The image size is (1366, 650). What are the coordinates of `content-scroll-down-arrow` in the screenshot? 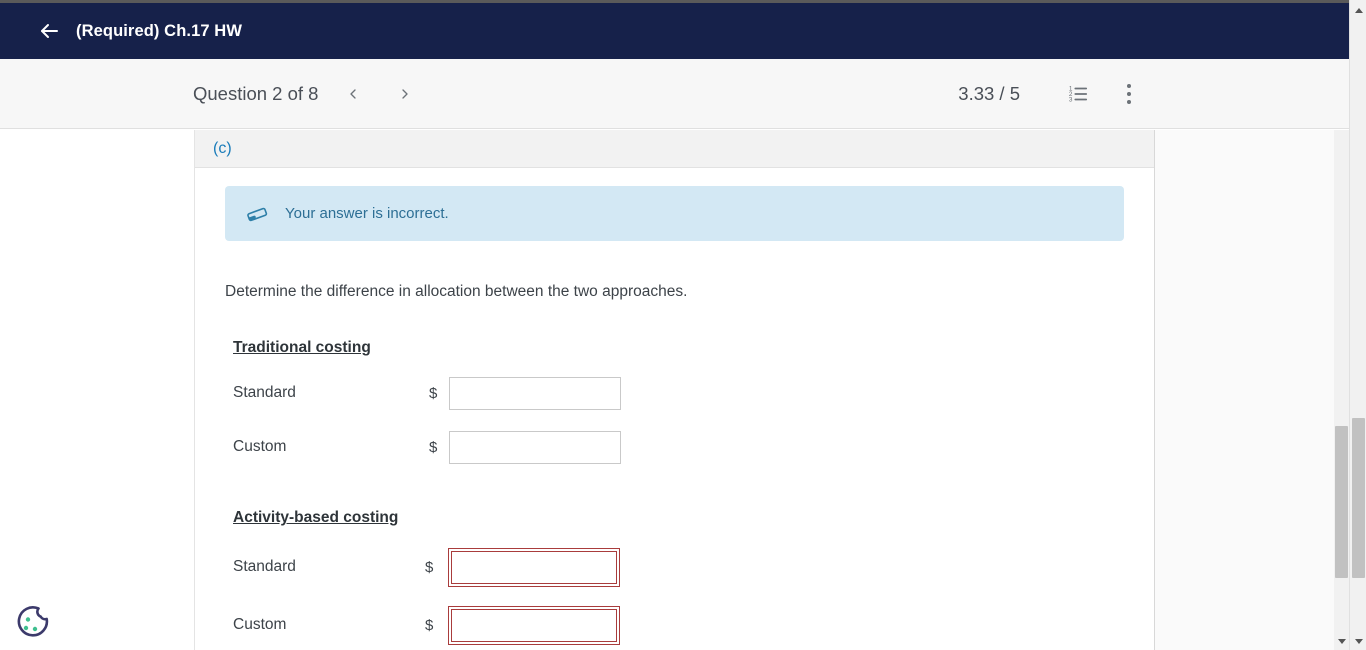 It's located at (1341, 641).